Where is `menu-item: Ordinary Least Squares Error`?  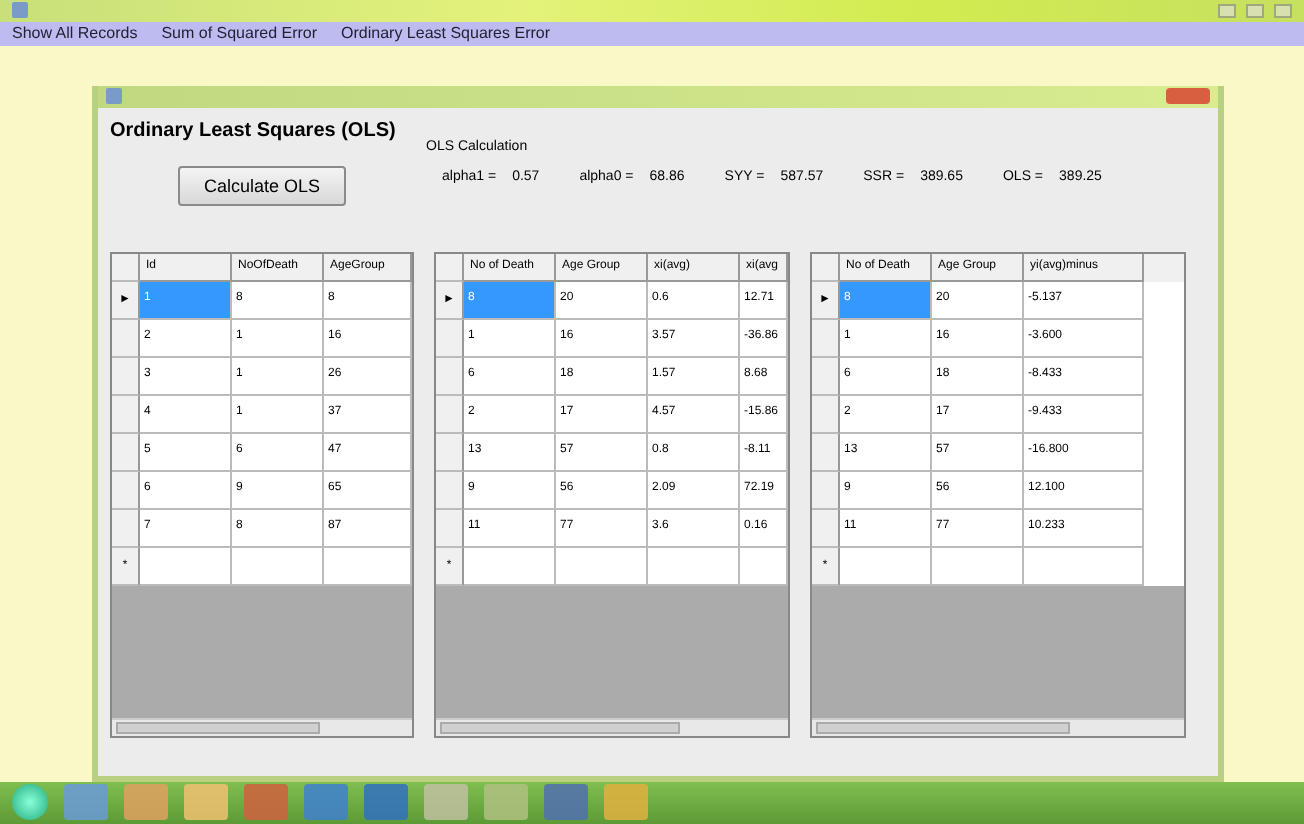 menu-item: Ordinary Least Squares Error is located at coordinates (446, 33).